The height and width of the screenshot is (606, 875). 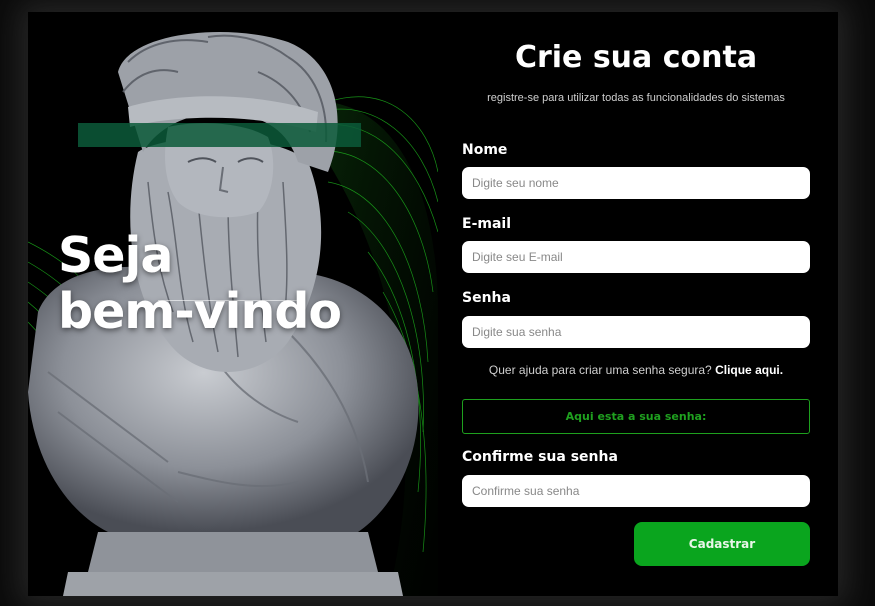 I want to click on password-input, so click(x=636, y=332).